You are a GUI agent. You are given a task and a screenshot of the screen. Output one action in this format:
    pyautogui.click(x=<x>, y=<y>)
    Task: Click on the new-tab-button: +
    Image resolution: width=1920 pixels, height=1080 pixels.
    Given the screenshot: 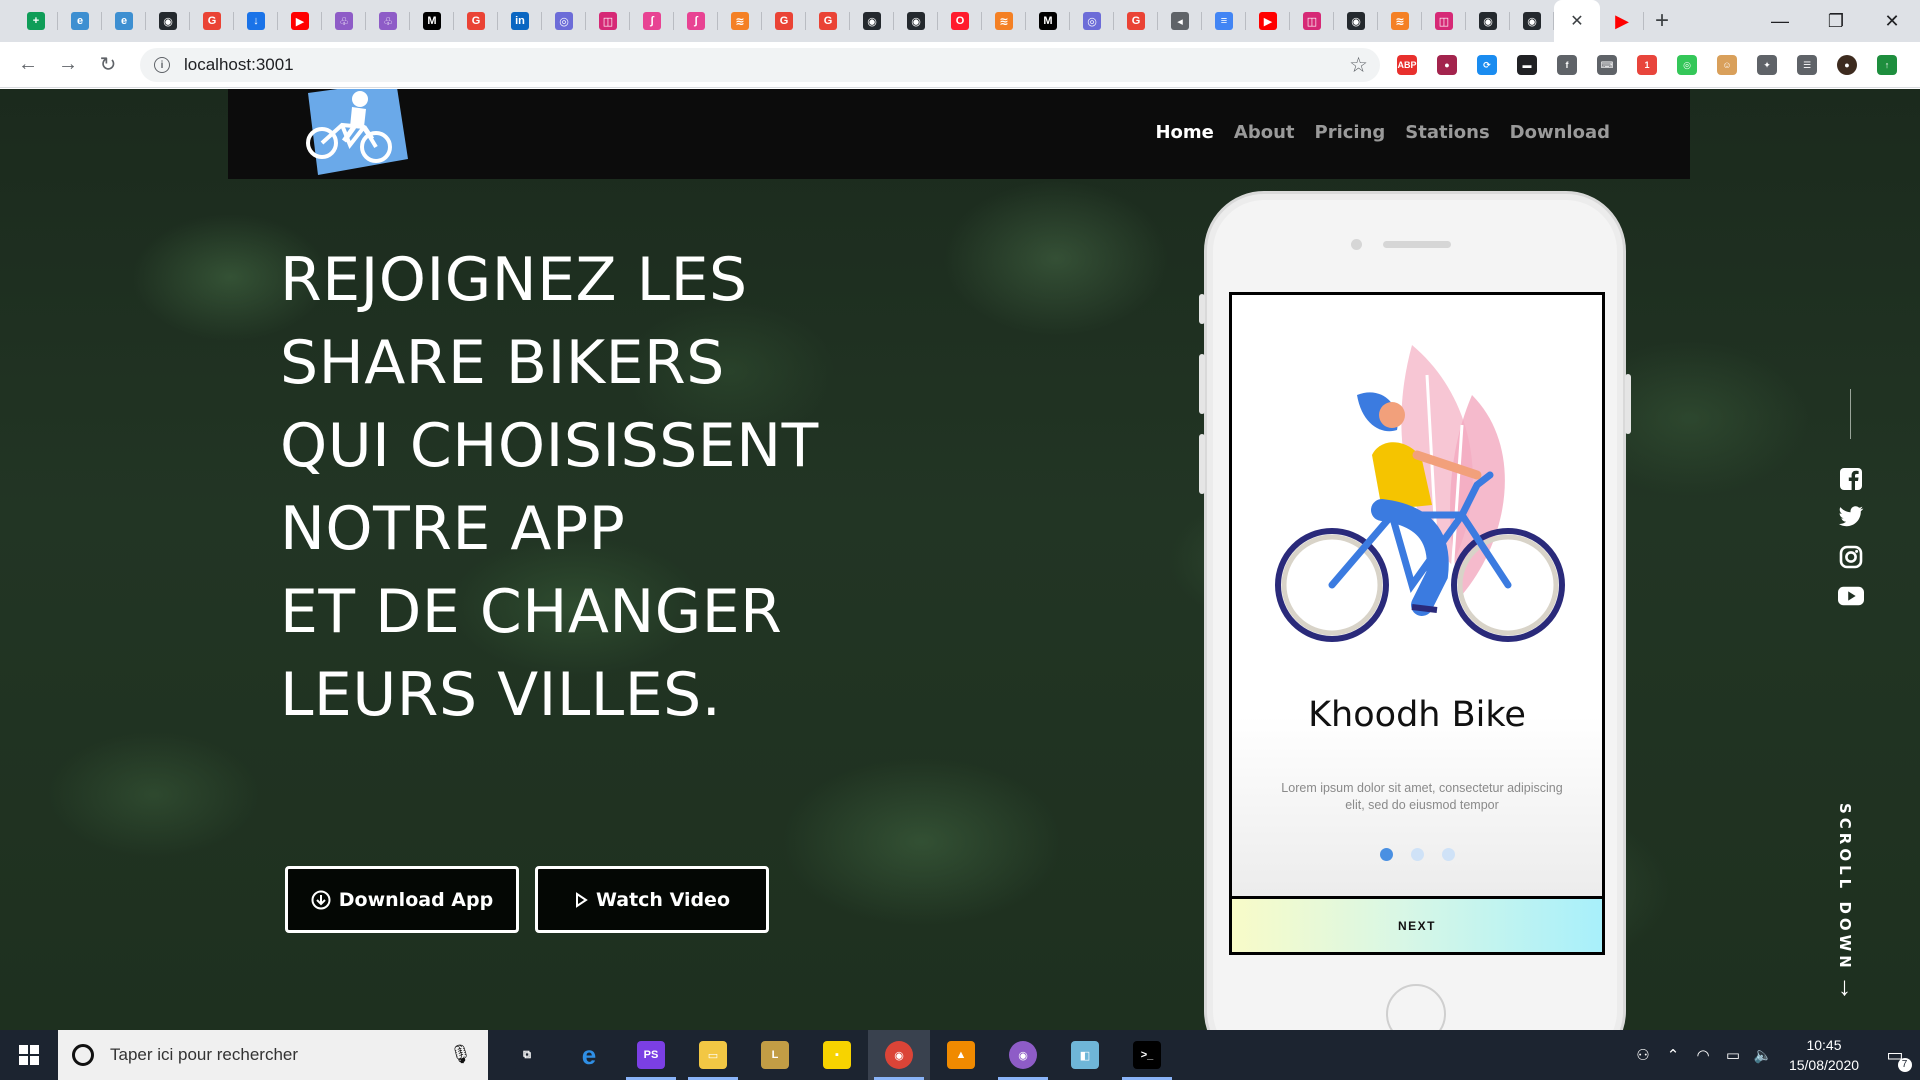 What is the action you would take?
    pyautogui.click(x=1662, y=21)
    